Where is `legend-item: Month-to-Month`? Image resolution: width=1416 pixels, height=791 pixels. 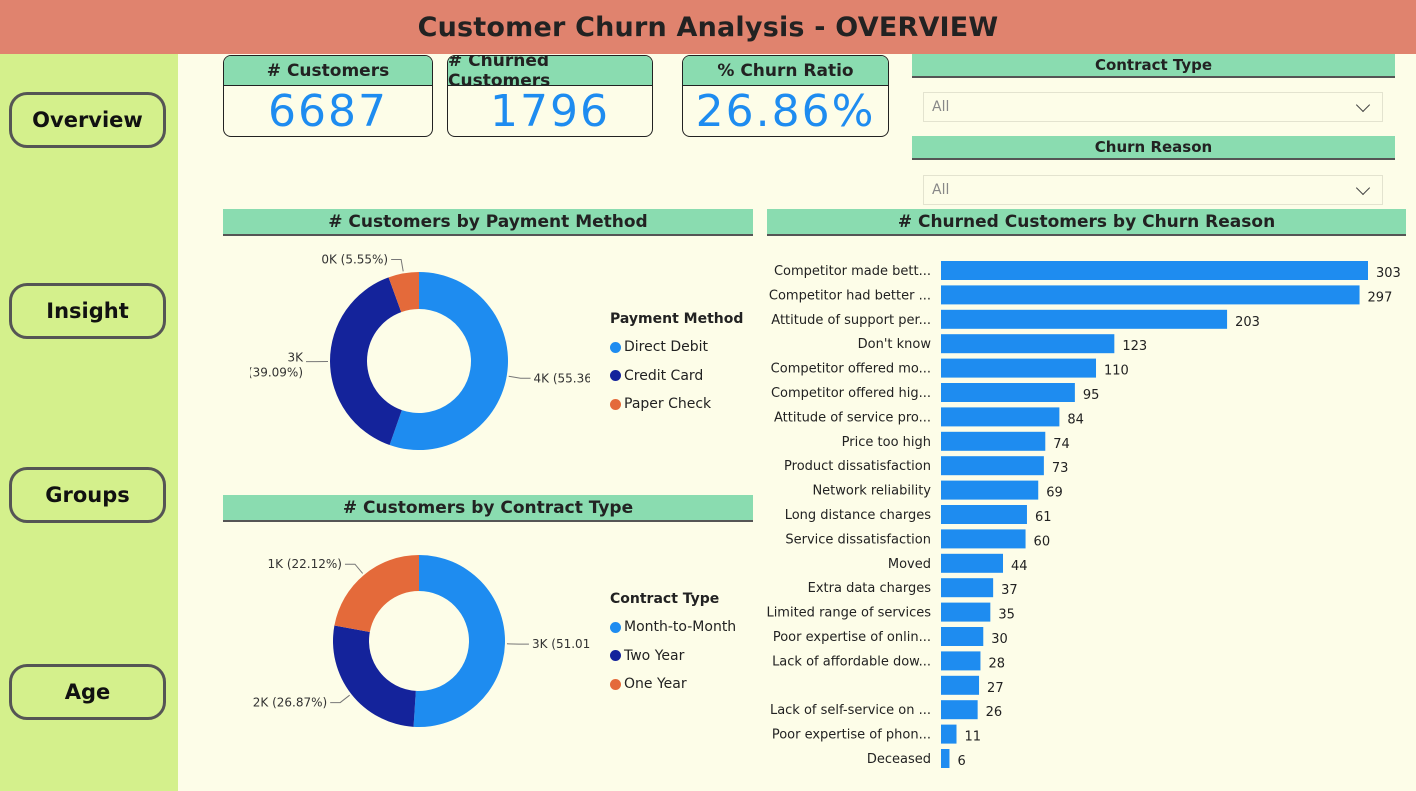 legend-item: Month-to-Month is located at coordinates (673, 627).